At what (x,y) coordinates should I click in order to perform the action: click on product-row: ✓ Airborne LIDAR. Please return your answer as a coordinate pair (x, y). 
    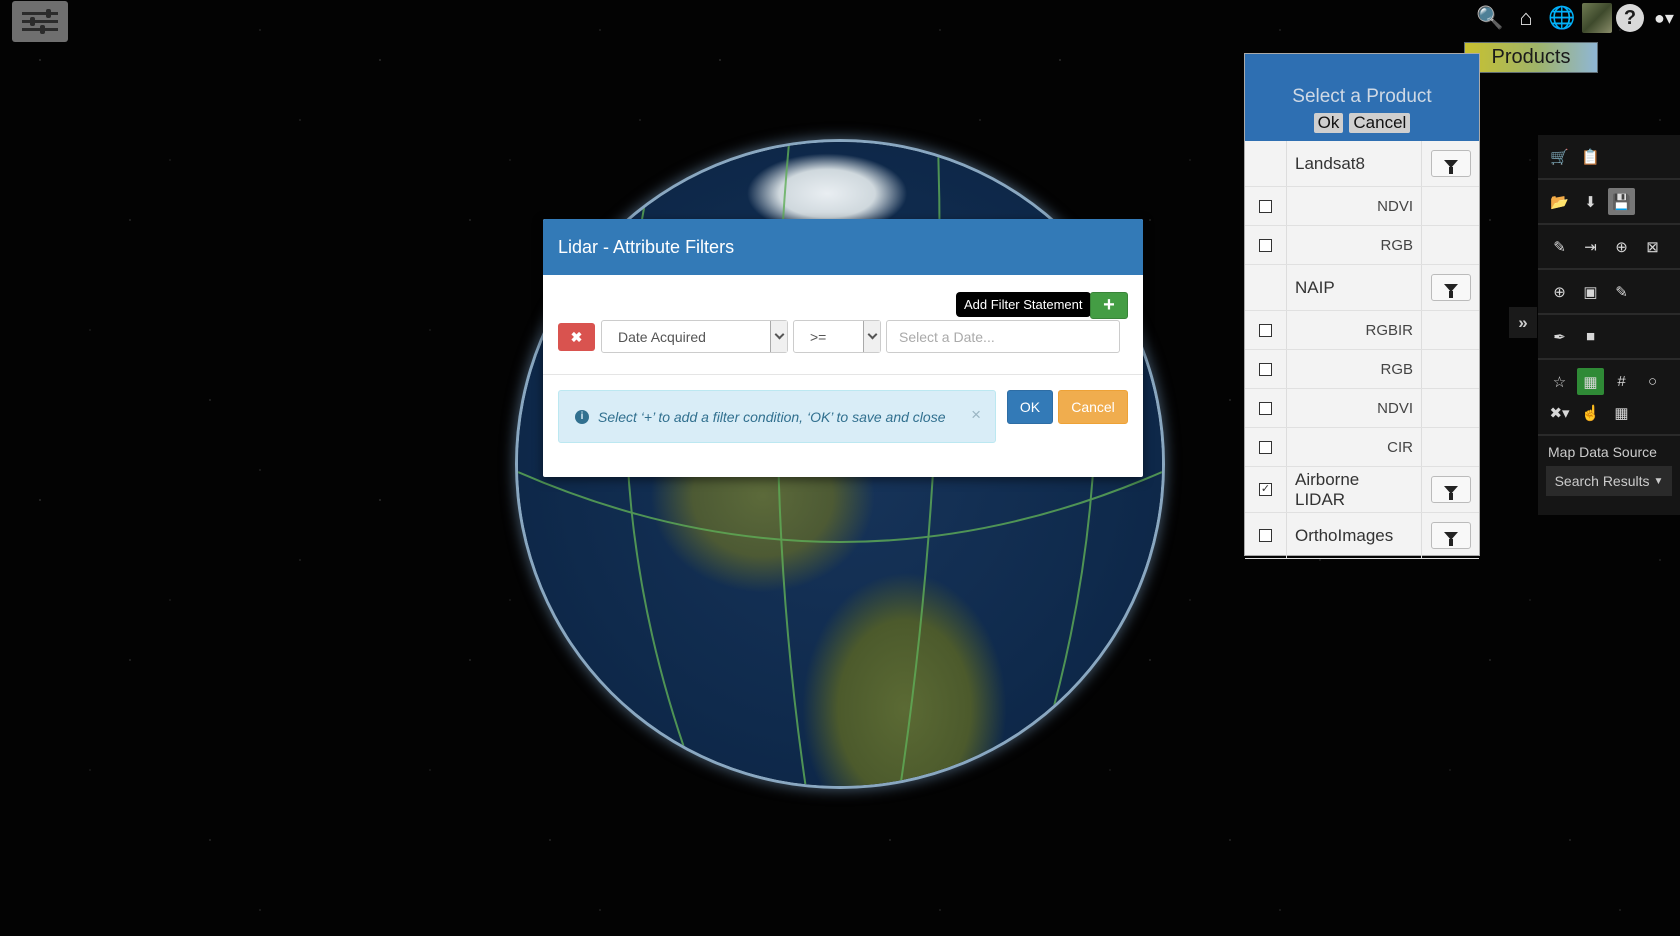
    Looking at the image, I should click on (1362, 490).